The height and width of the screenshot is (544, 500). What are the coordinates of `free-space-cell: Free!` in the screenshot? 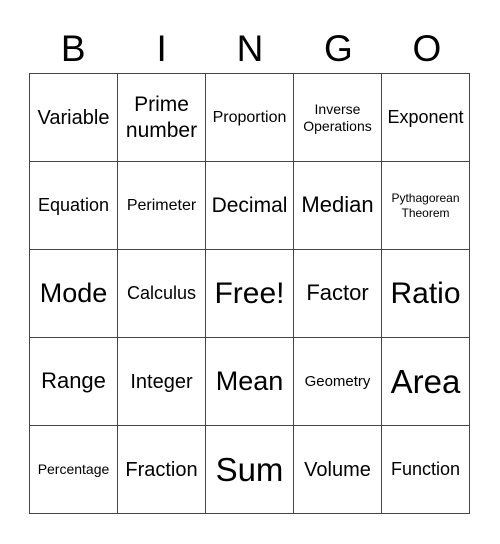 It's located at (250, 294).